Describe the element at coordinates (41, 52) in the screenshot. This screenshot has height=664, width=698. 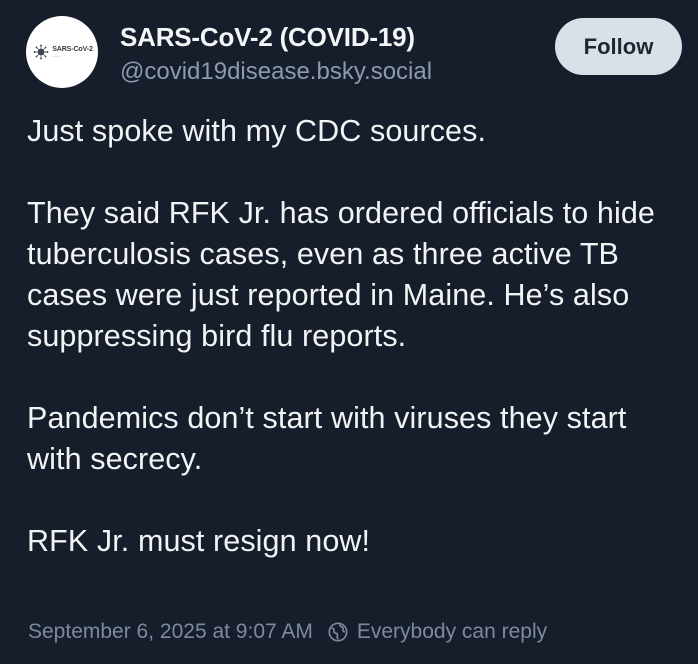
I see `virus-logo-icon` at that location.